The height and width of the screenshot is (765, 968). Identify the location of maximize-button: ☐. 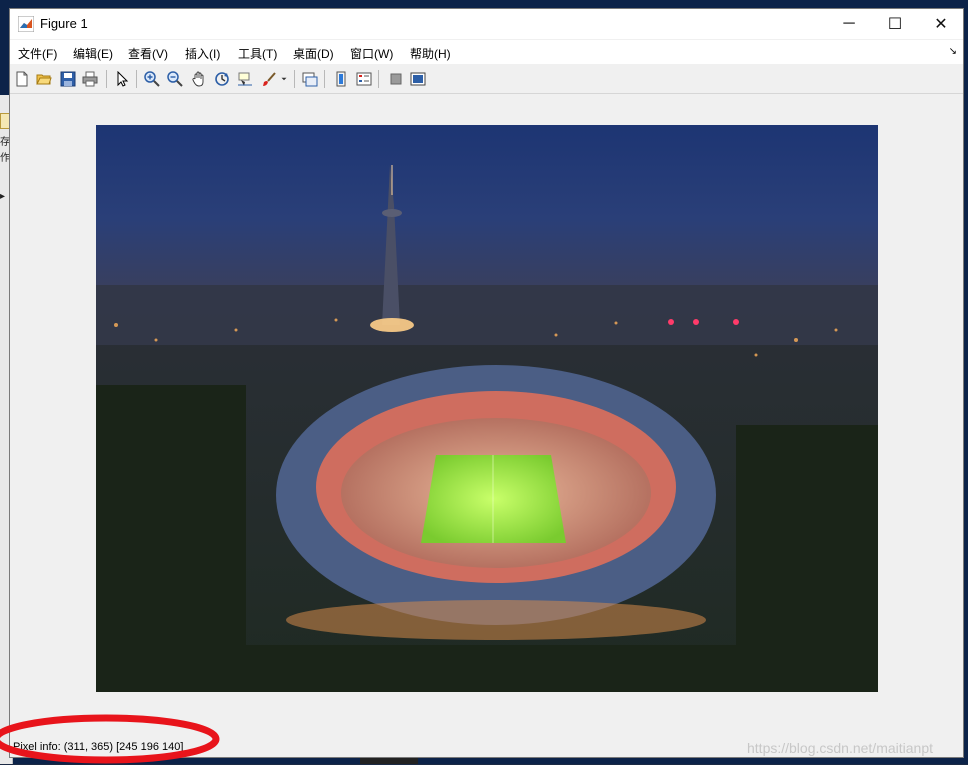
(895, 24).